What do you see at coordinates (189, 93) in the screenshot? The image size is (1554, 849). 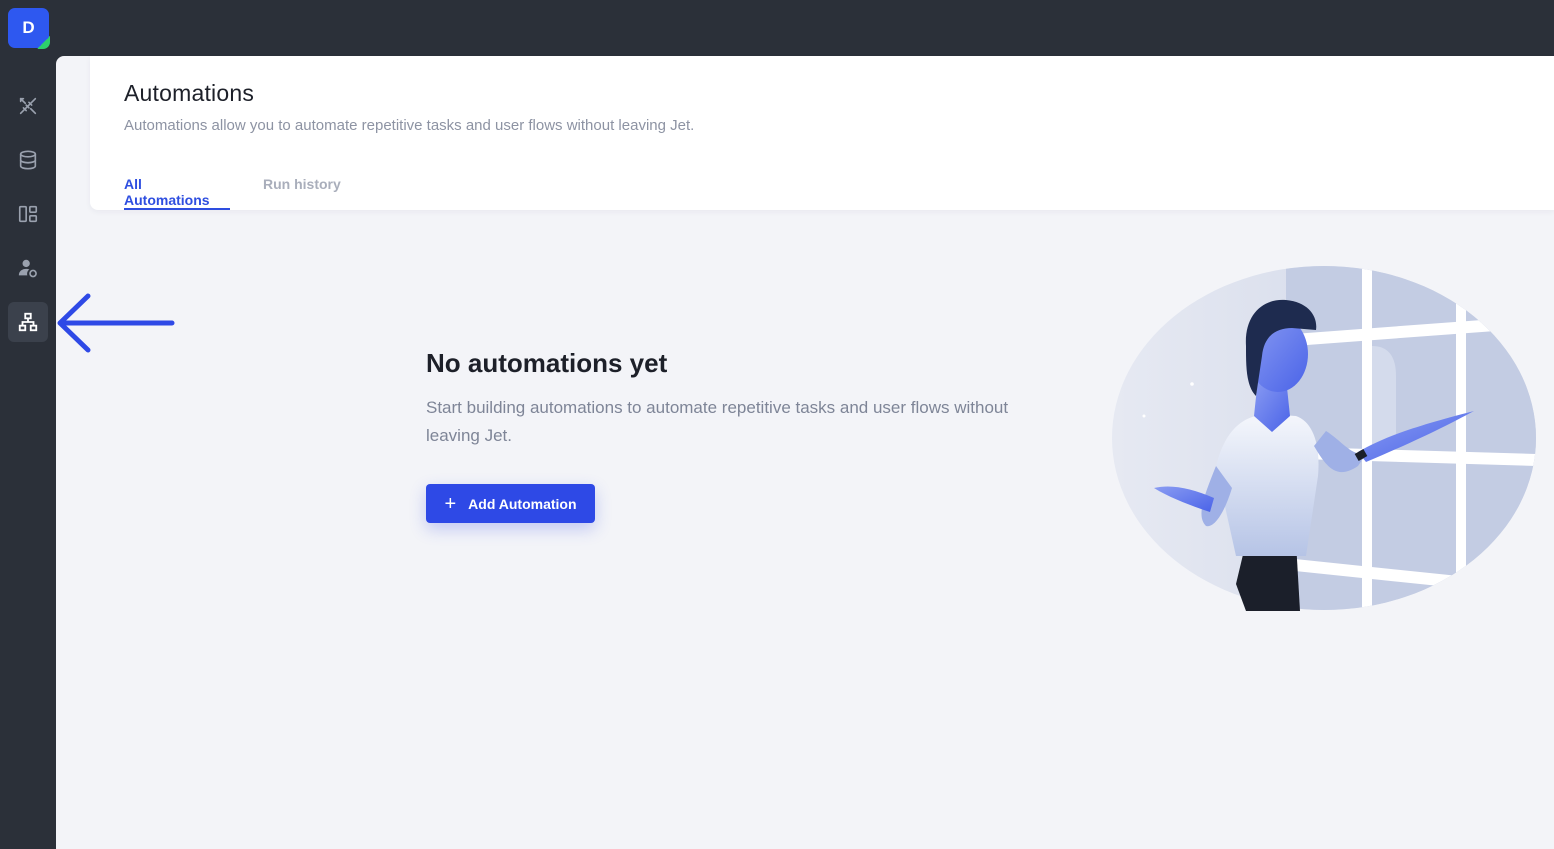 I see `page-title: Automations` at bounding box center [189, 93].